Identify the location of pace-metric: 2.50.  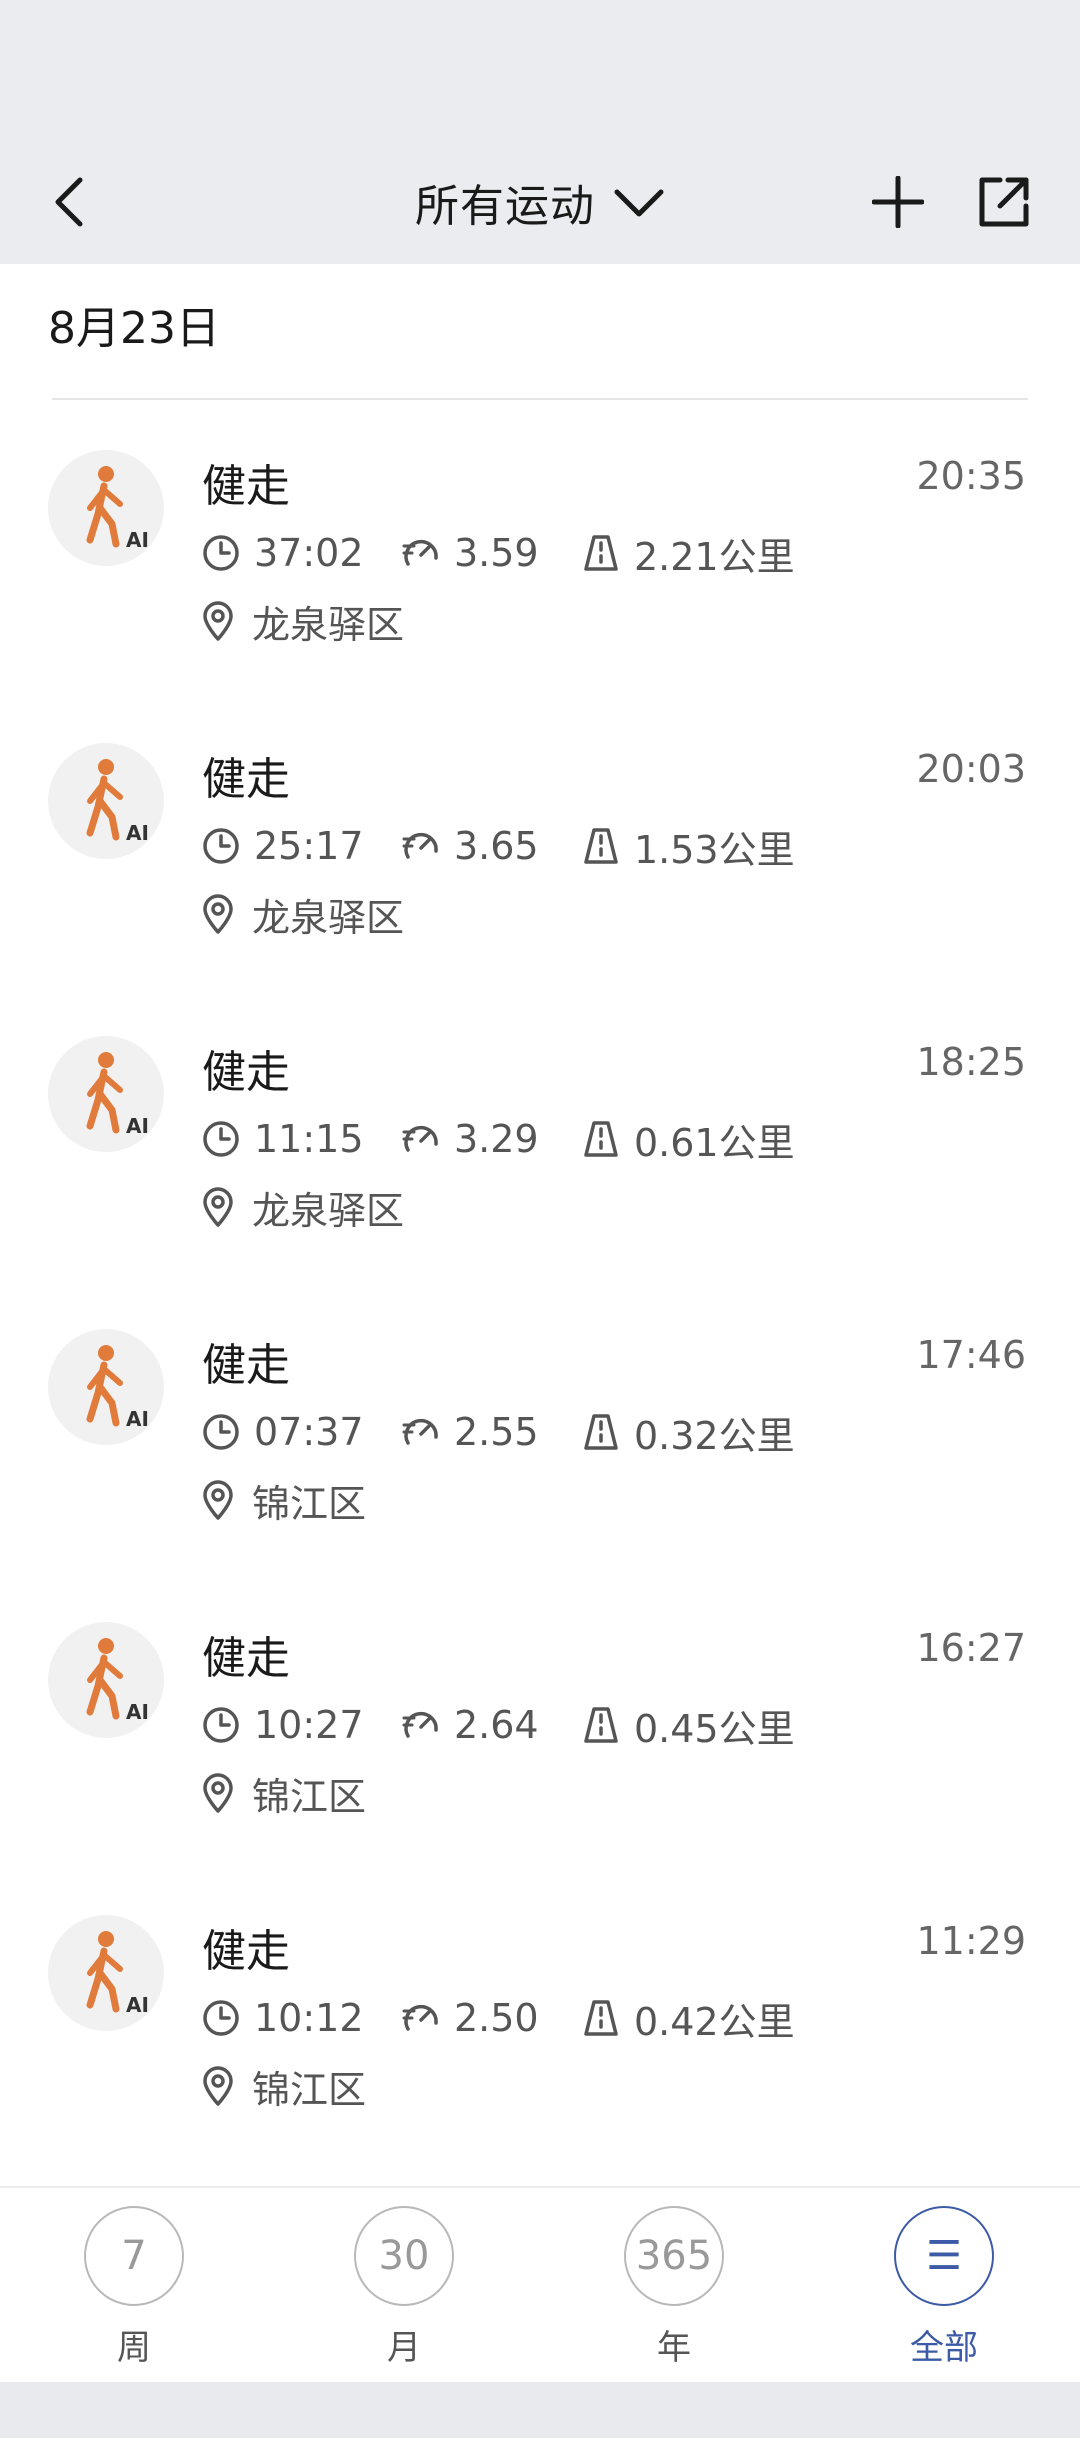
(492, 2018).